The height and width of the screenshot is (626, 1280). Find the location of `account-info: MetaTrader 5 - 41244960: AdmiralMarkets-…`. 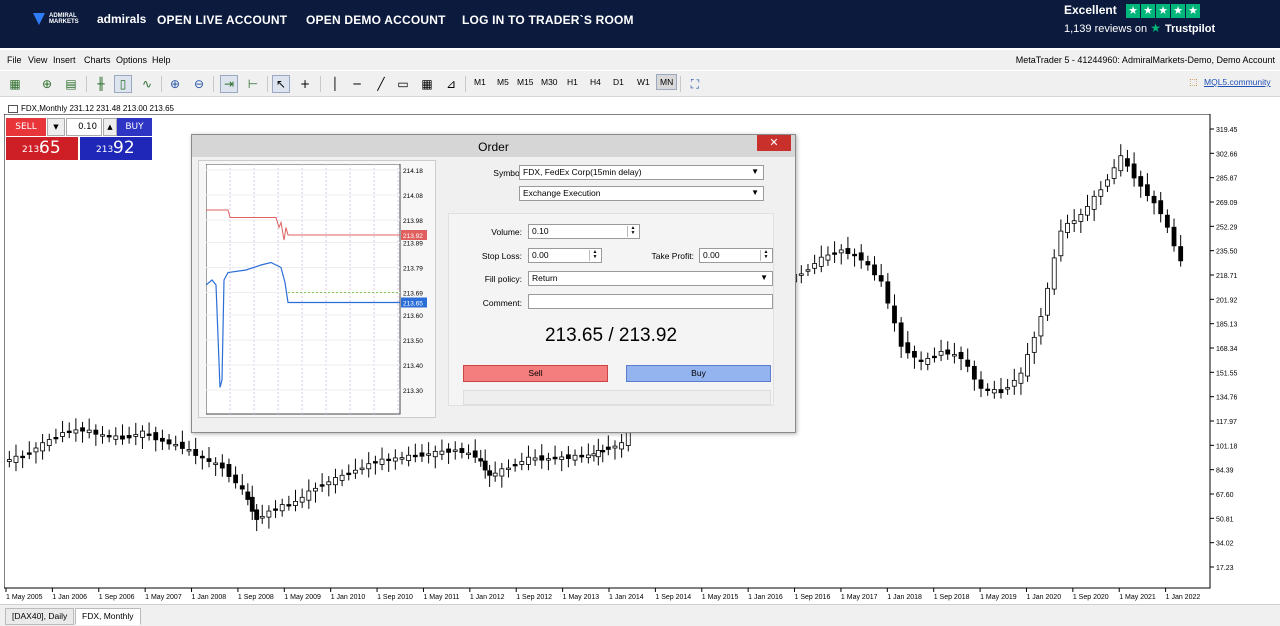

account-info: MetaTrader 5 - 41244960: AdmiralMarkets-… is located at coordinates (1145, 60).